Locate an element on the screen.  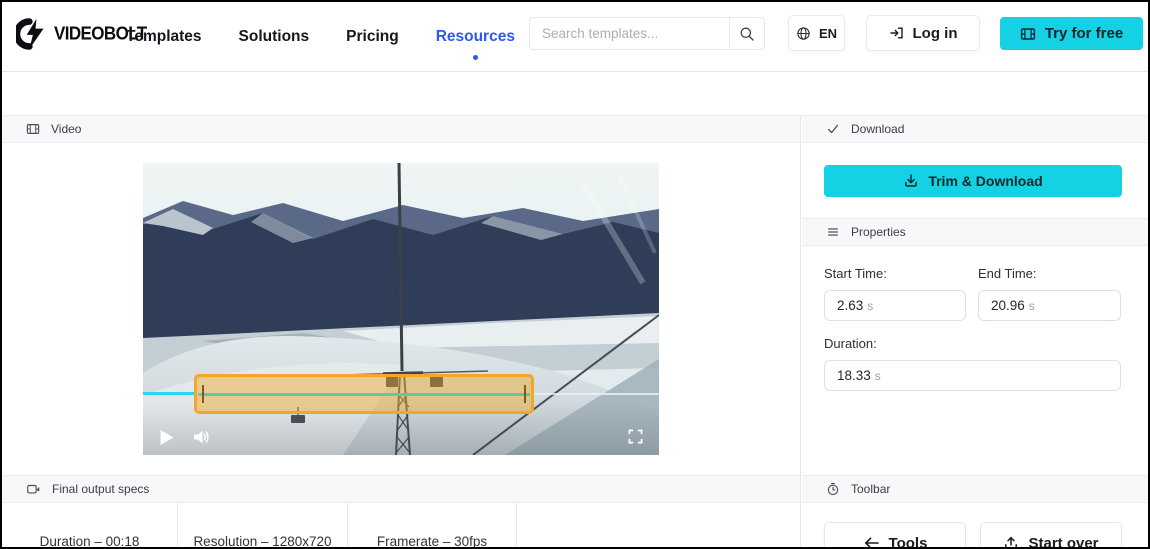
toolbar-section-title: Toolbar is located at coordinates (871, 489).